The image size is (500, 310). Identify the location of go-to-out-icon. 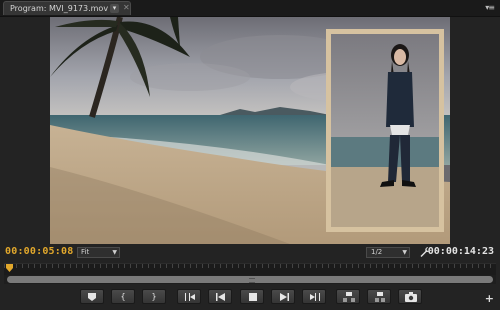
(315, 297).